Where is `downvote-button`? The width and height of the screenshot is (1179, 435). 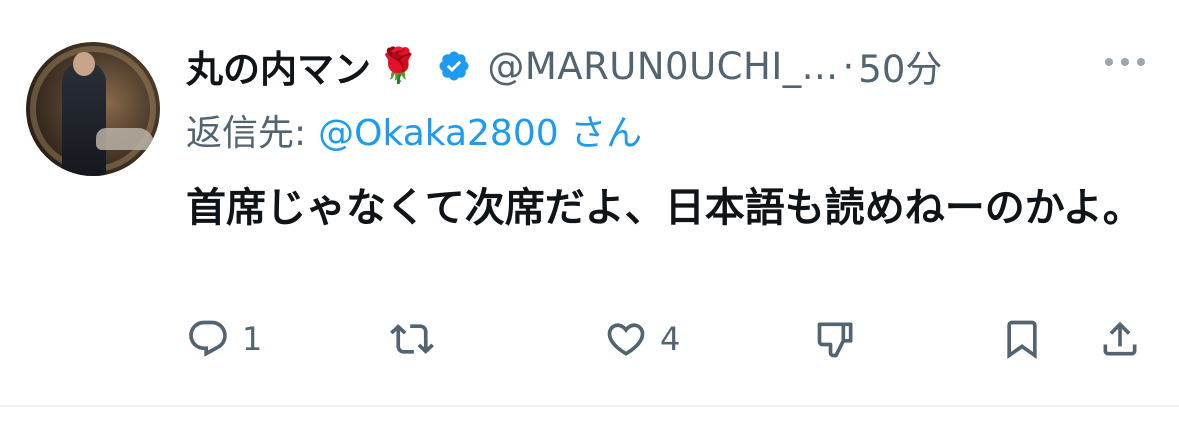
downvote-button is located at coordinates (836, 339).